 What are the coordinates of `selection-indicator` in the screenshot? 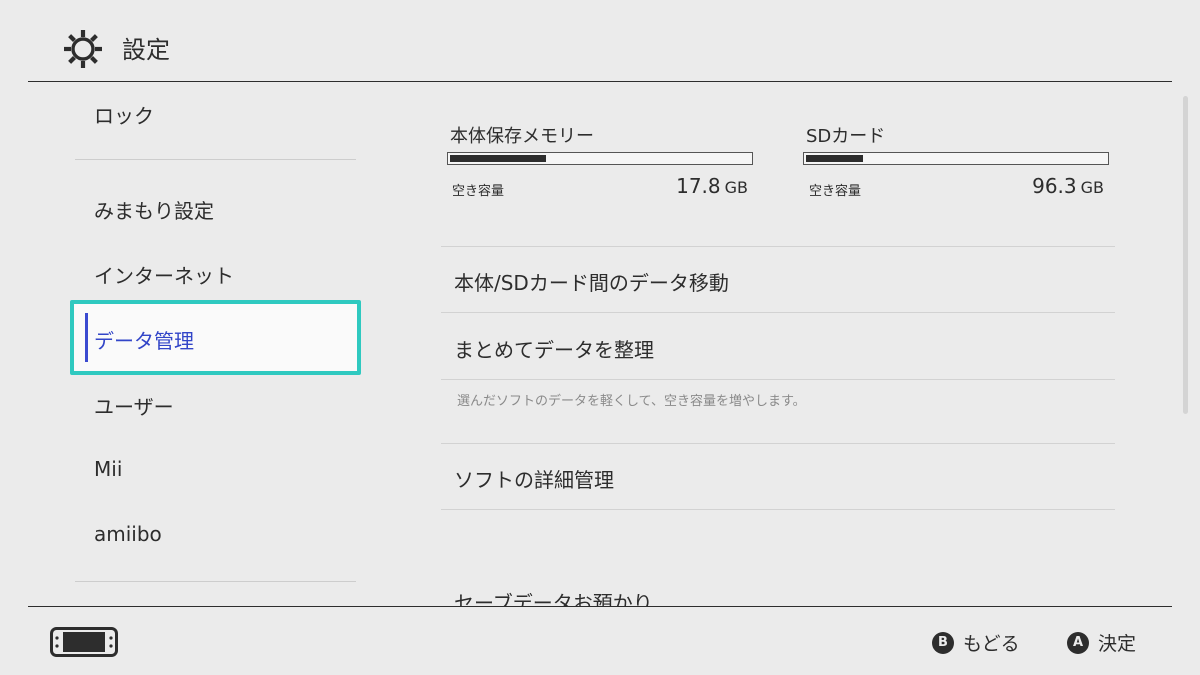 It's located at (86, 337).